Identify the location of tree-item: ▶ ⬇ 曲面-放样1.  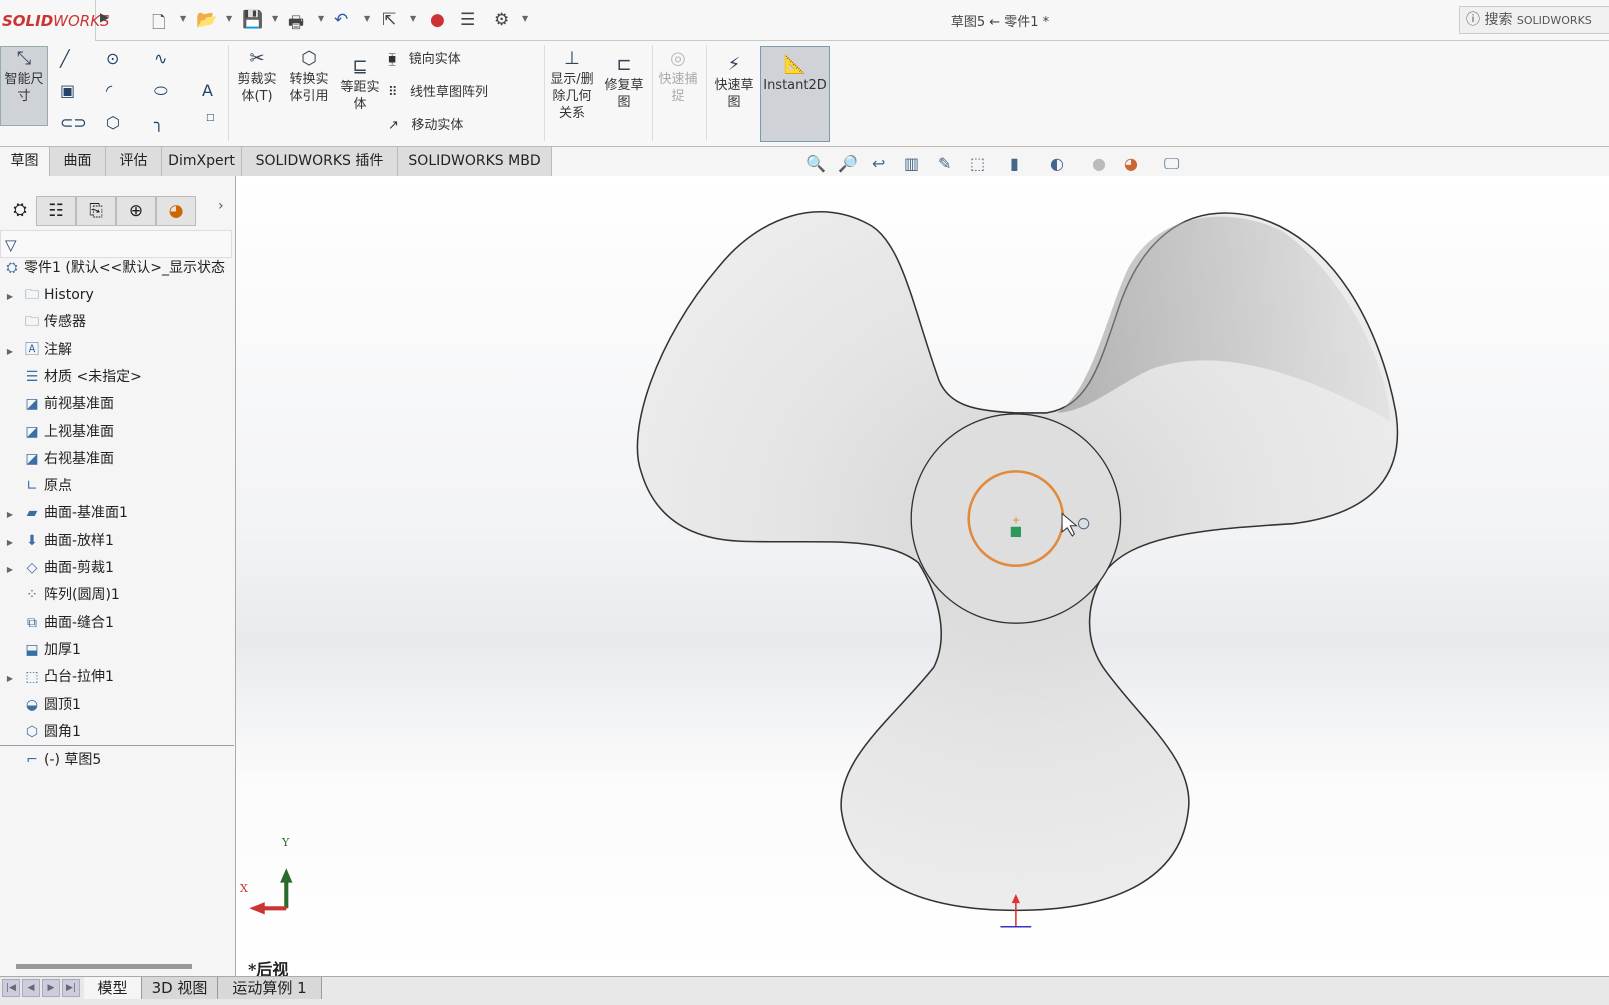
(57, 541).